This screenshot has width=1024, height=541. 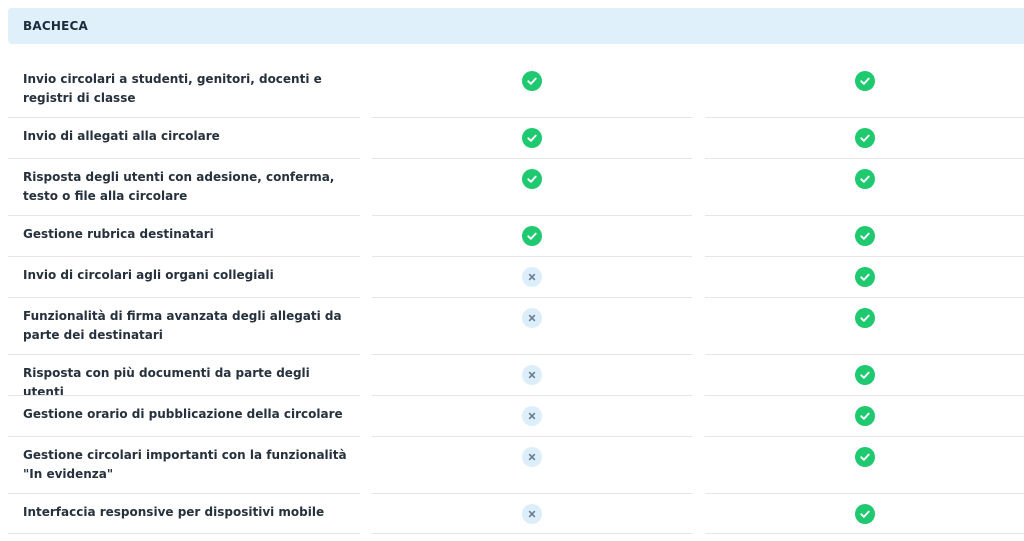 I want to click on section-header: BACHECA, so click(x=516, y=26).